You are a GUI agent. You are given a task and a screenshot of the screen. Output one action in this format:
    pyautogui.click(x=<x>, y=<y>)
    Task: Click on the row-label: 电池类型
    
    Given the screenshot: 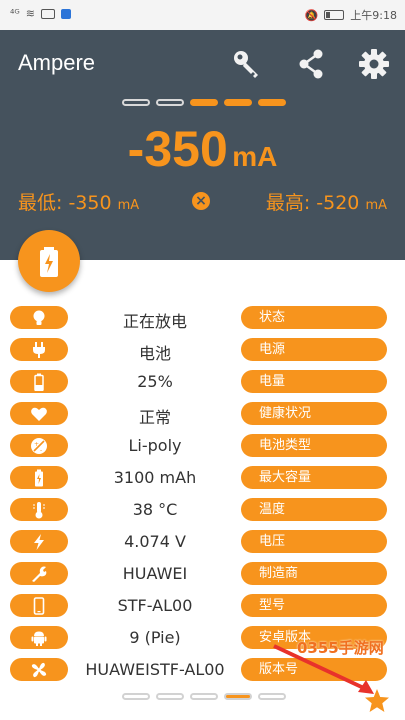 What is the action you would take?
    pyautogui.click(x=314, y=445)
    